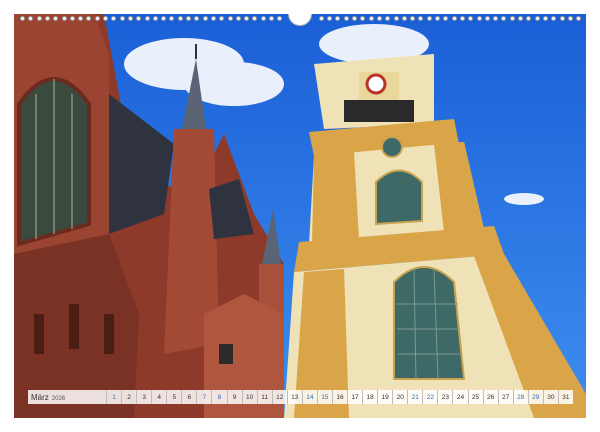  What do you see at coordinates (279, 397) in the screenshot?
I see `day-cell: 12` at bounding box center [279, 397].